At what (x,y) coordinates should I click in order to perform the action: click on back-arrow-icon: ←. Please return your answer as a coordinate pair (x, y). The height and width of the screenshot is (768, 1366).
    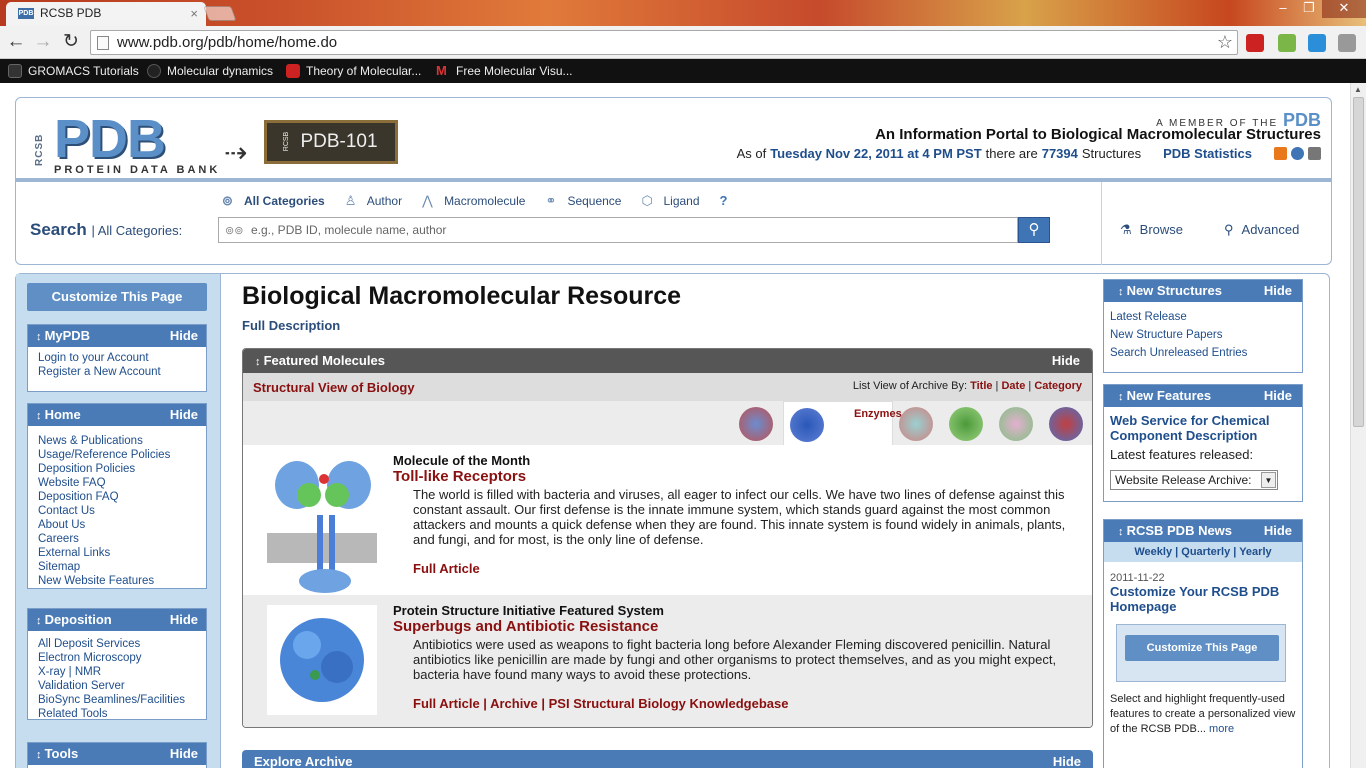
    Looking at the image, I should click on (16, 42).